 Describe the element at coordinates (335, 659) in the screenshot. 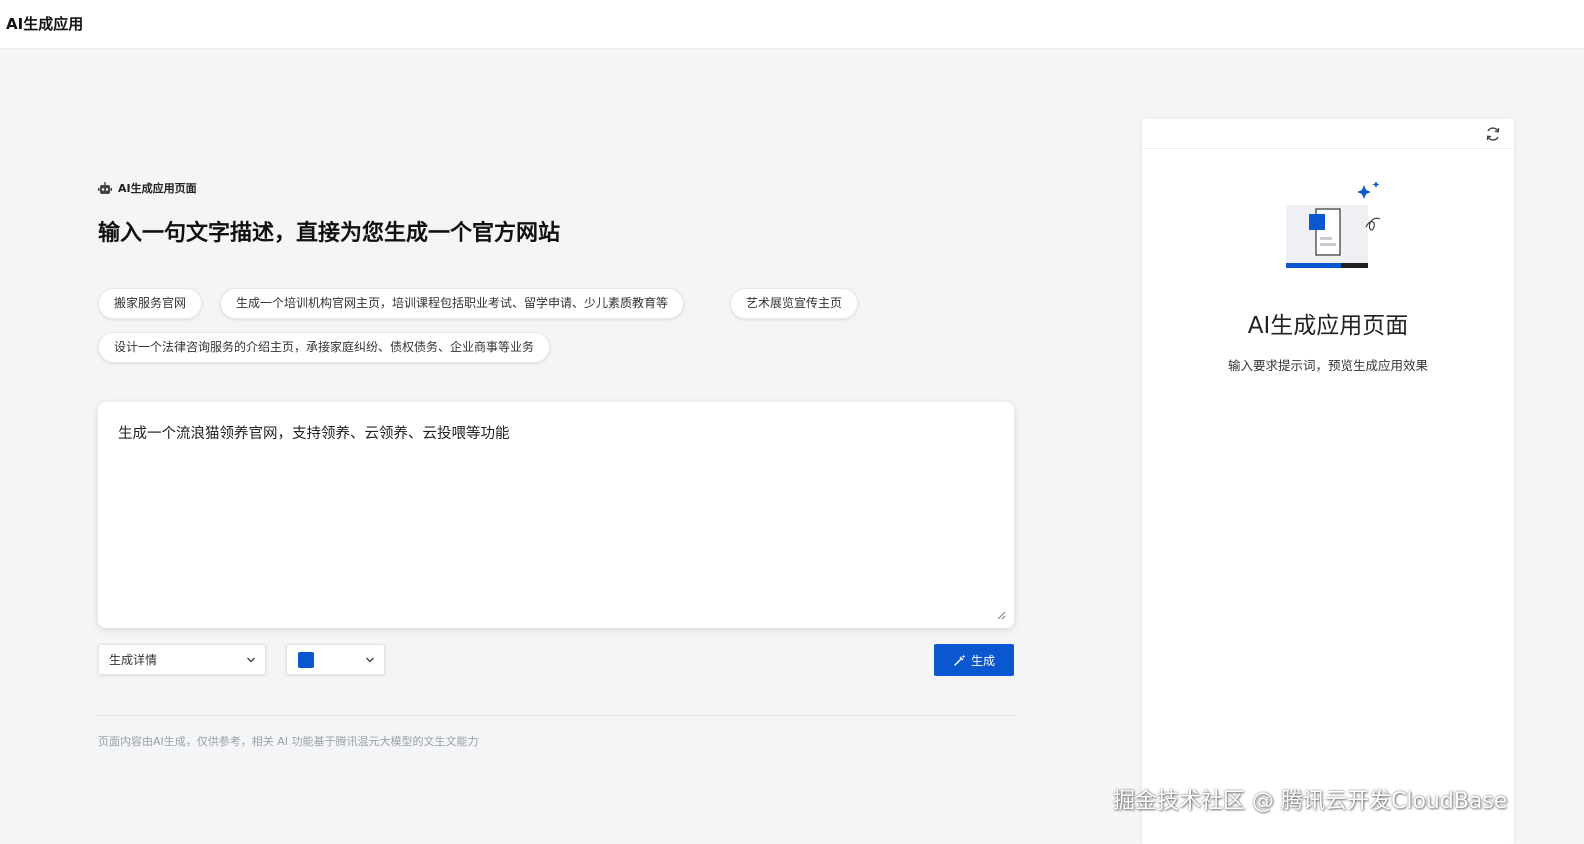

I see `color-select` at that location.